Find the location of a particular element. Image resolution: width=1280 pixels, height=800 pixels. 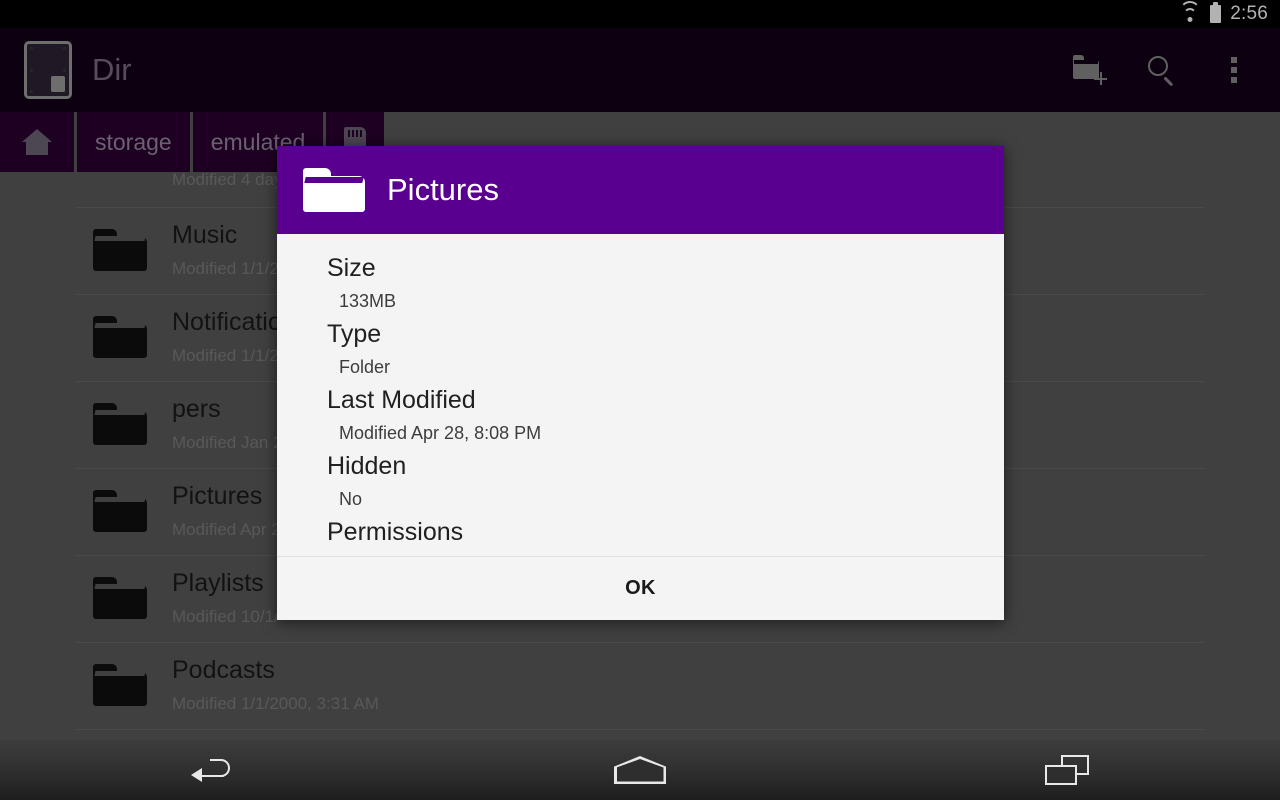

property-label: Permissions is located at coordinates (395, 532).